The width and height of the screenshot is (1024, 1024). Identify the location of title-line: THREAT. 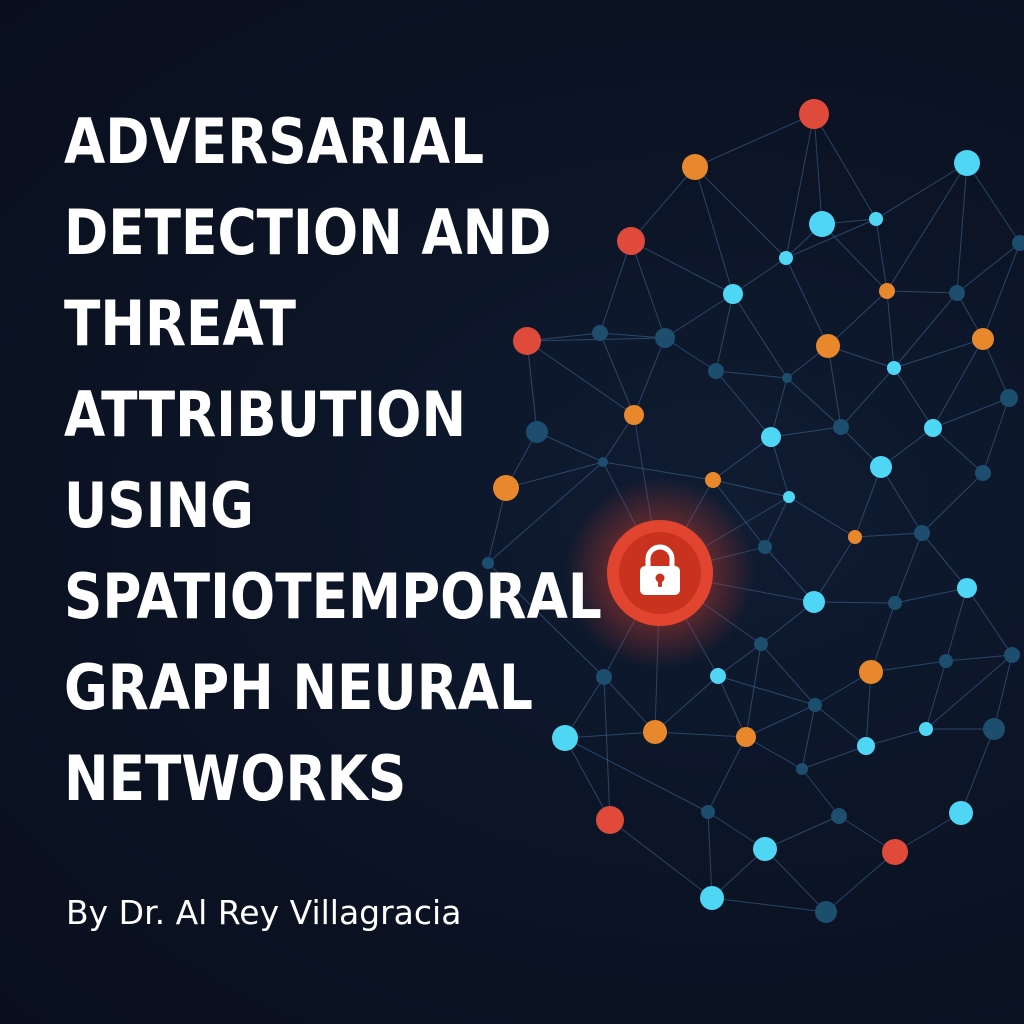
(180, 323).